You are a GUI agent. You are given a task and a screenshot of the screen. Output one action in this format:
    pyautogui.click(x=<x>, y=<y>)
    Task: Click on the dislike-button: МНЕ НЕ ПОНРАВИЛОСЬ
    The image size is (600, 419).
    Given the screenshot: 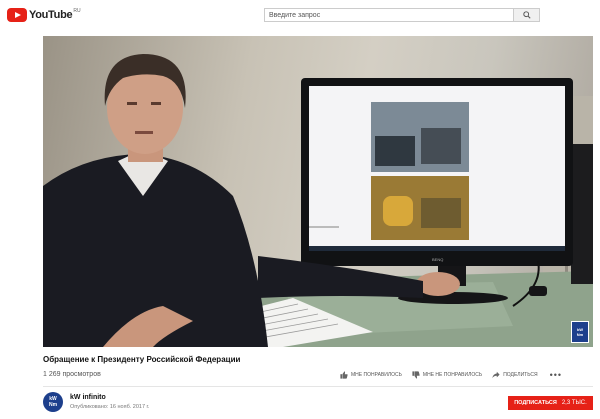 What is the action you would take?
    pyautogui.click(x=447, y=375)
    